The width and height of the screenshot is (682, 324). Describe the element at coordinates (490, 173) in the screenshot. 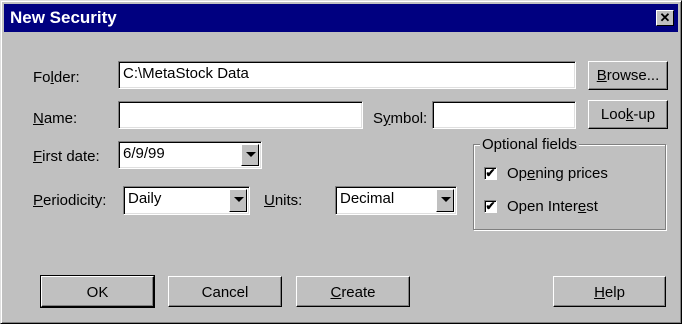

I see `opening-prices-checkbox: ✔` at that location.